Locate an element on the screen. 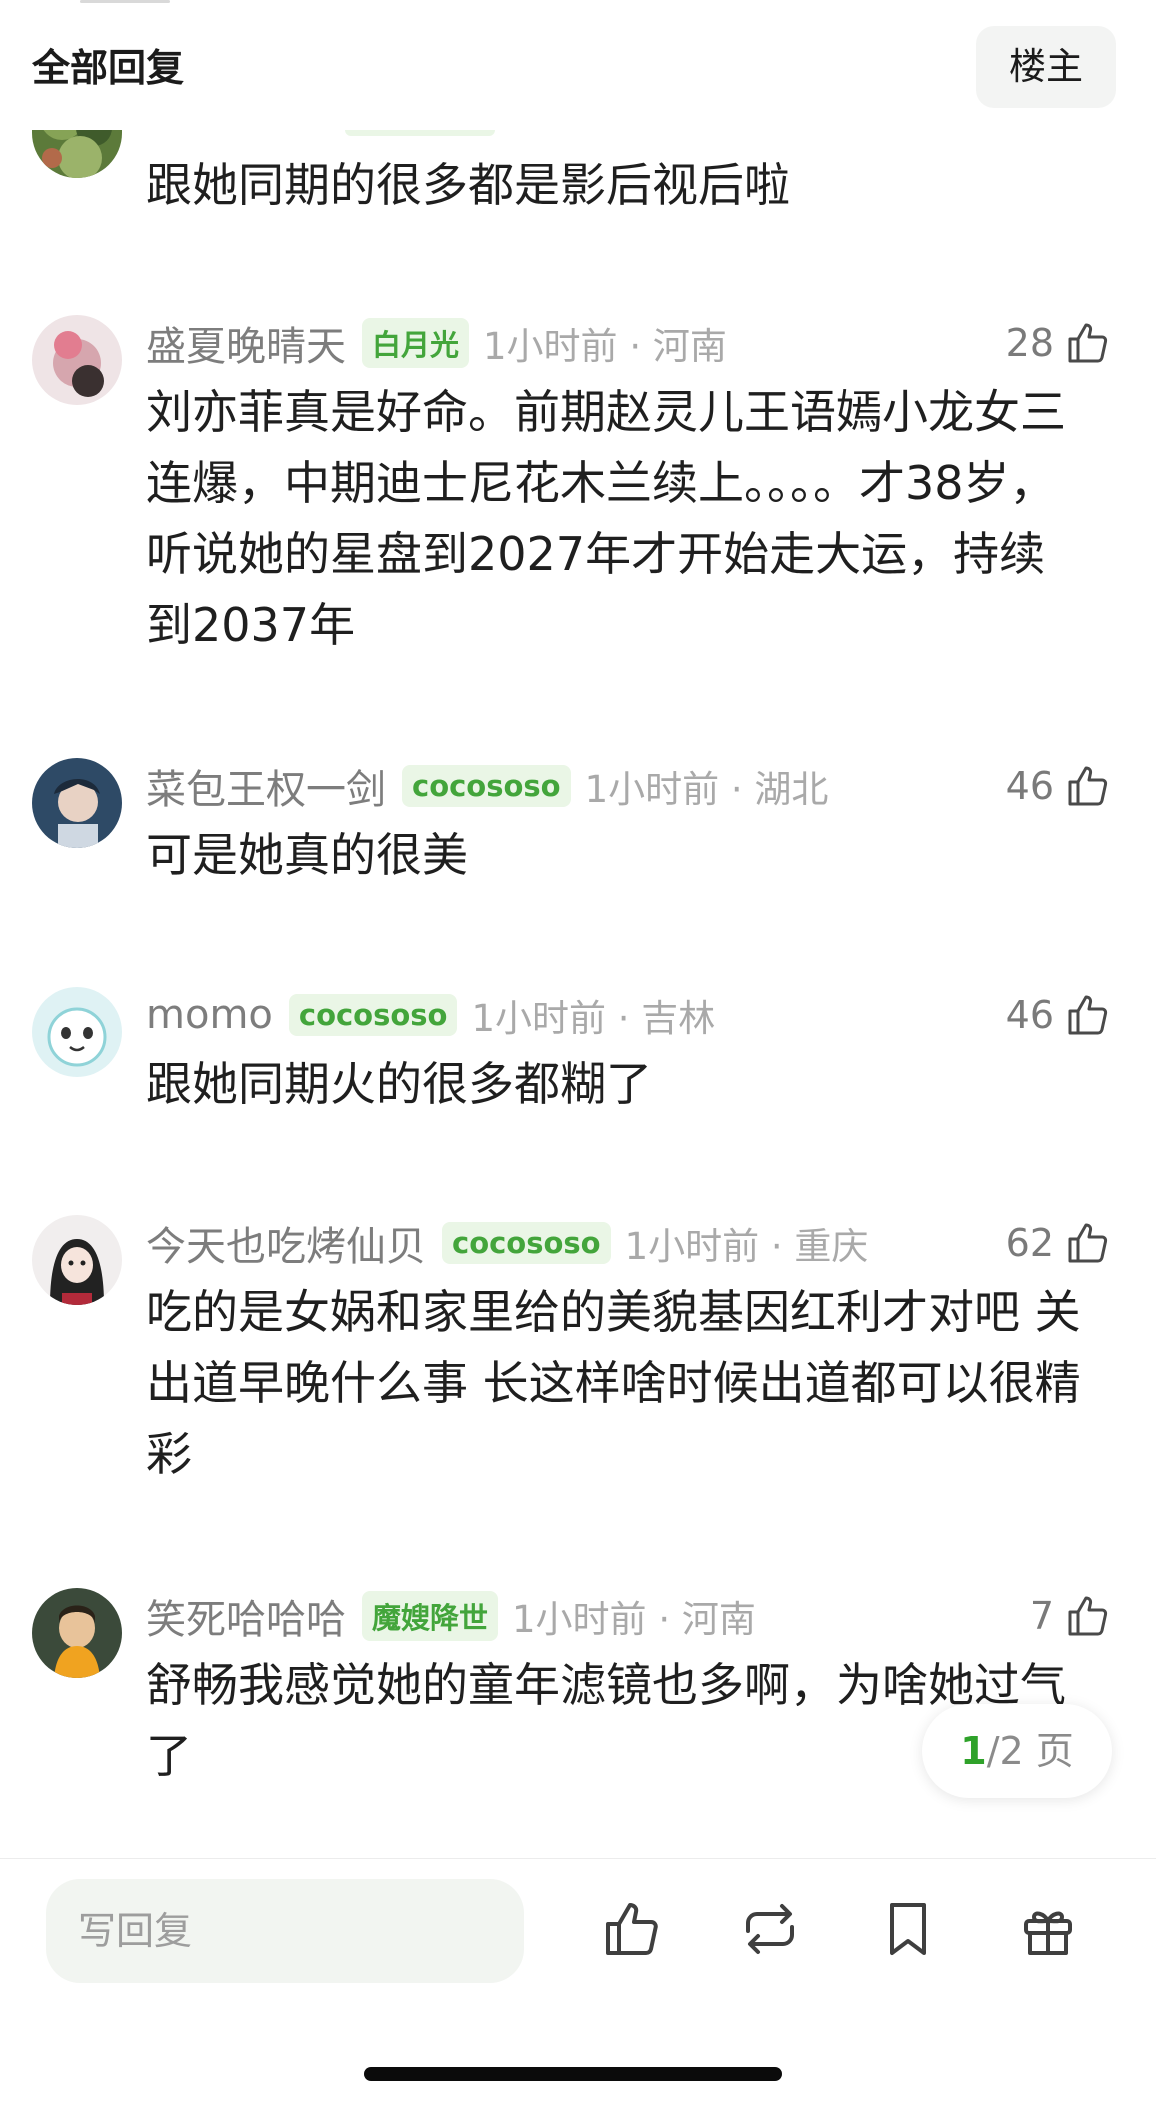 The width and height of the screenshot is (1156, 2108). gift-icon is located at coordinates (1048, 1929).